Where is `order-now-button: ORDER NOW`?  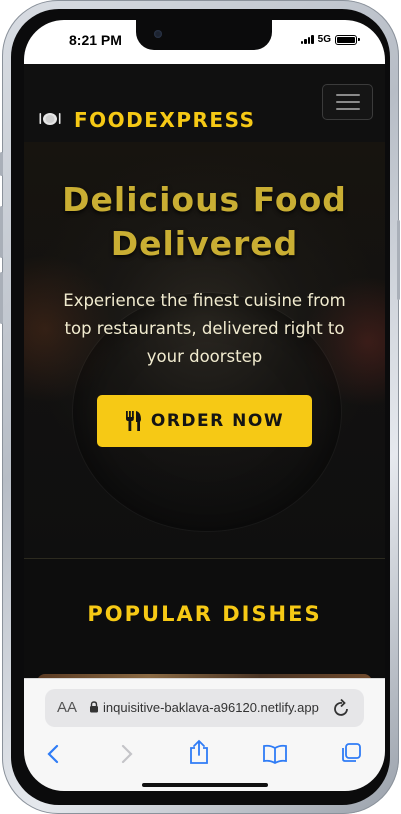
order-now-button: ORDER NOW is located at coordinates (204, 421).